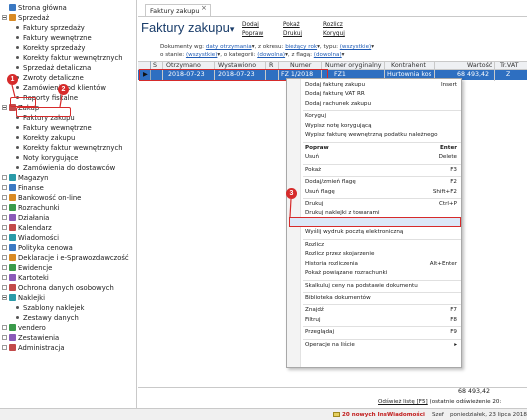 This screenshot has width=527, height=420. Describe the element at coordinates (252, 34) in the screenshot. I see `edit-link: Popraw` at that location.